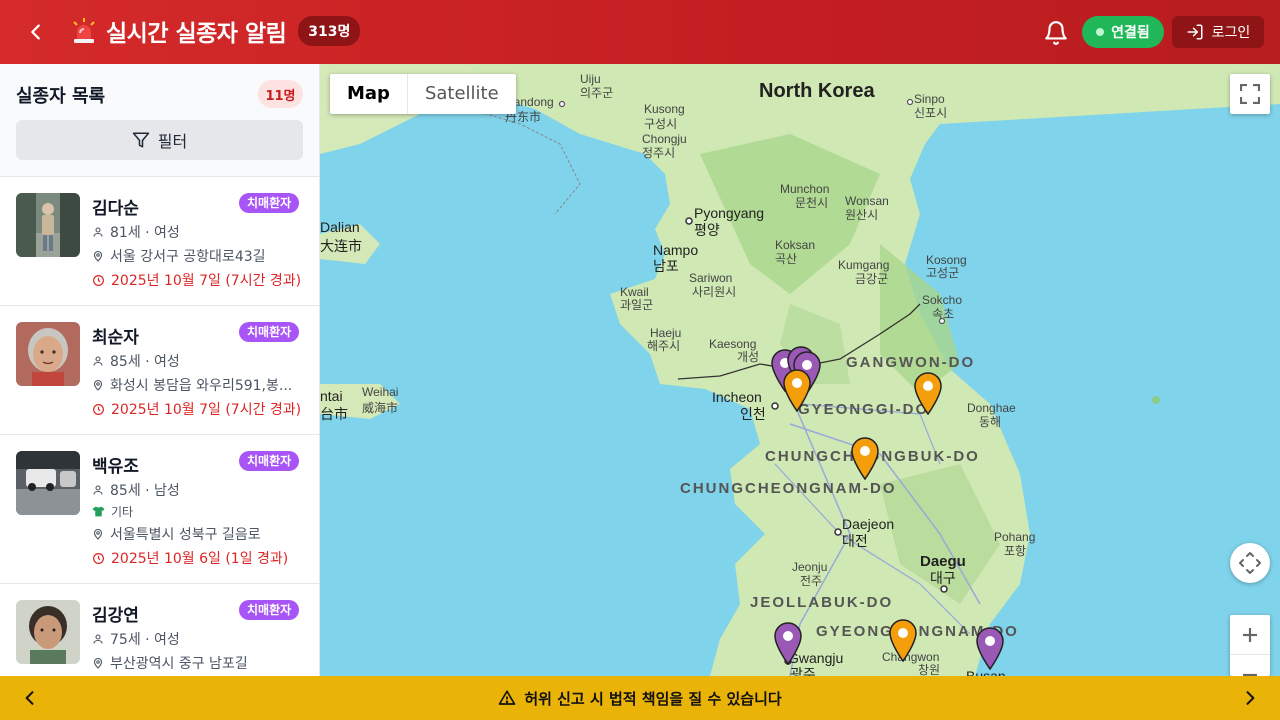 This screenshot has width=1280, height=720. What do you see at coordinates (990, 422) in the screenshot?
I see `map-label-donghae-ko: 동해` at bounding box center [990, 422].